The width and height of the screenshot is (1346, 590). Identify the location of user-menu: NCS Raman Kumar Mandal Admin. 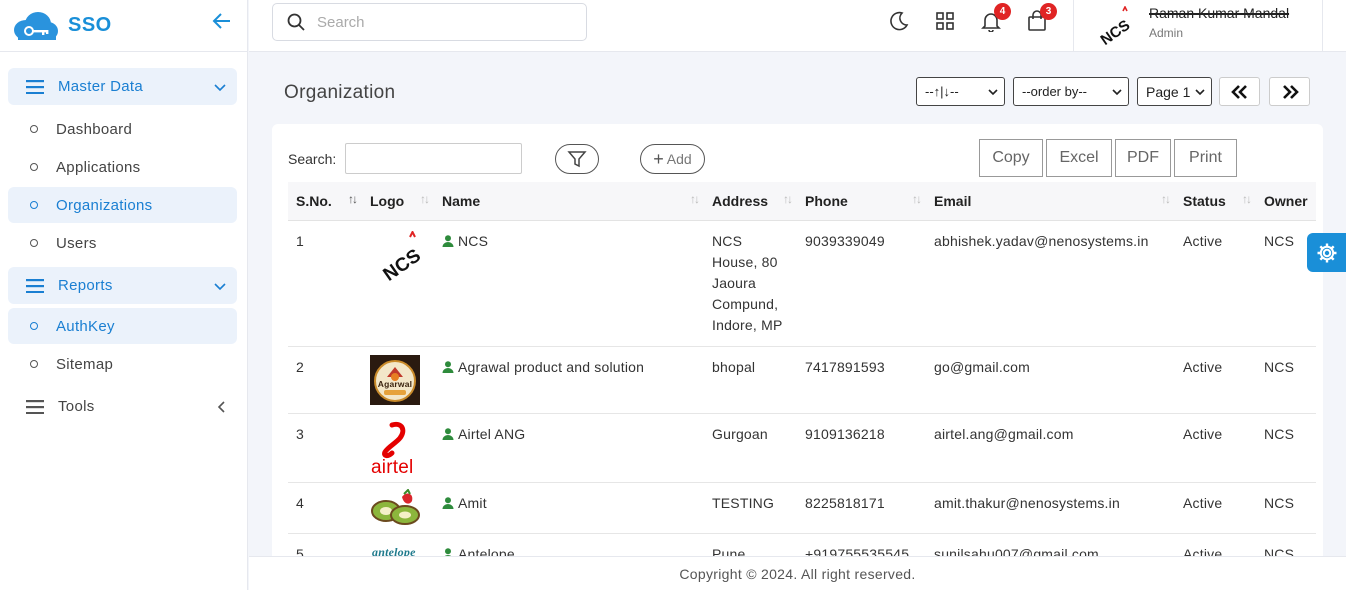
(1198, 26).